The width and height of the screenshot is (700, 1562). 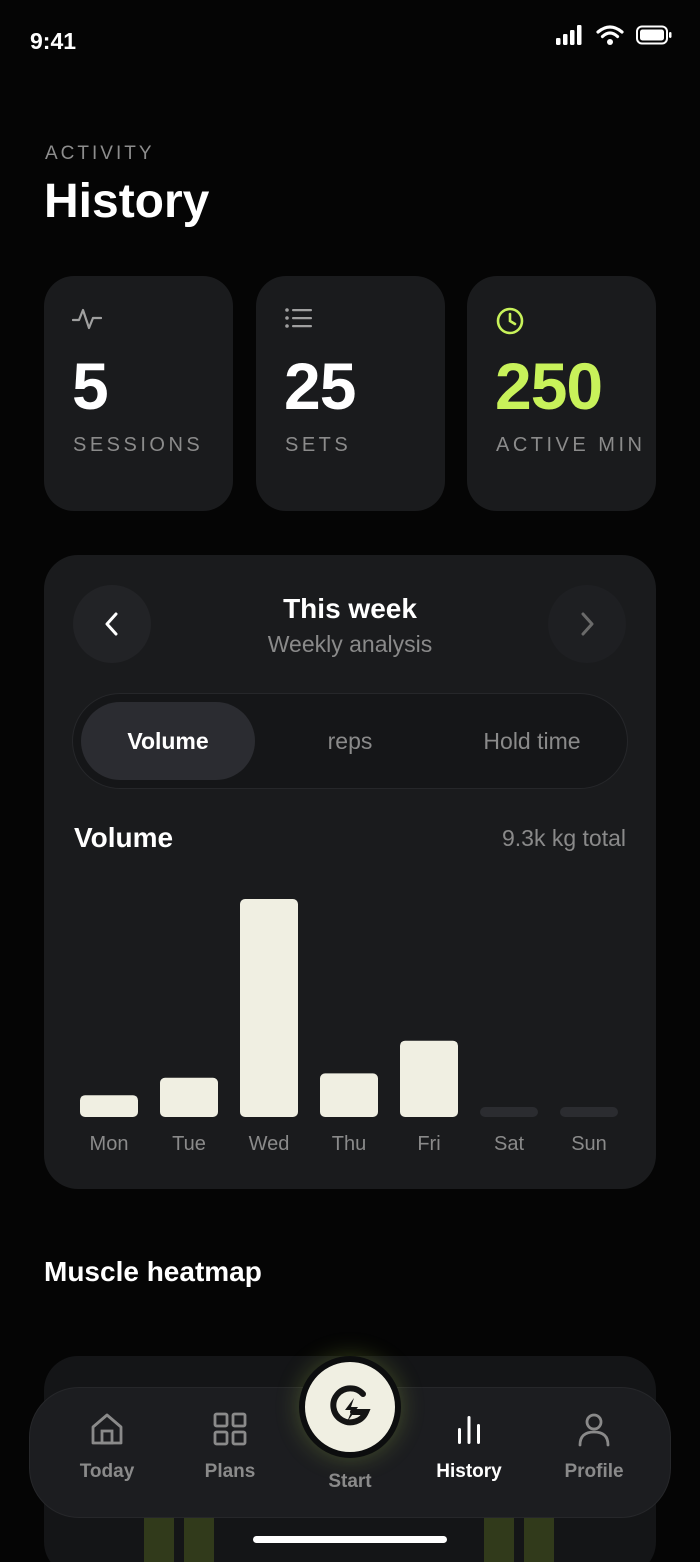 I want to click on tab-label: Plans, so click(x=230, y=1471).